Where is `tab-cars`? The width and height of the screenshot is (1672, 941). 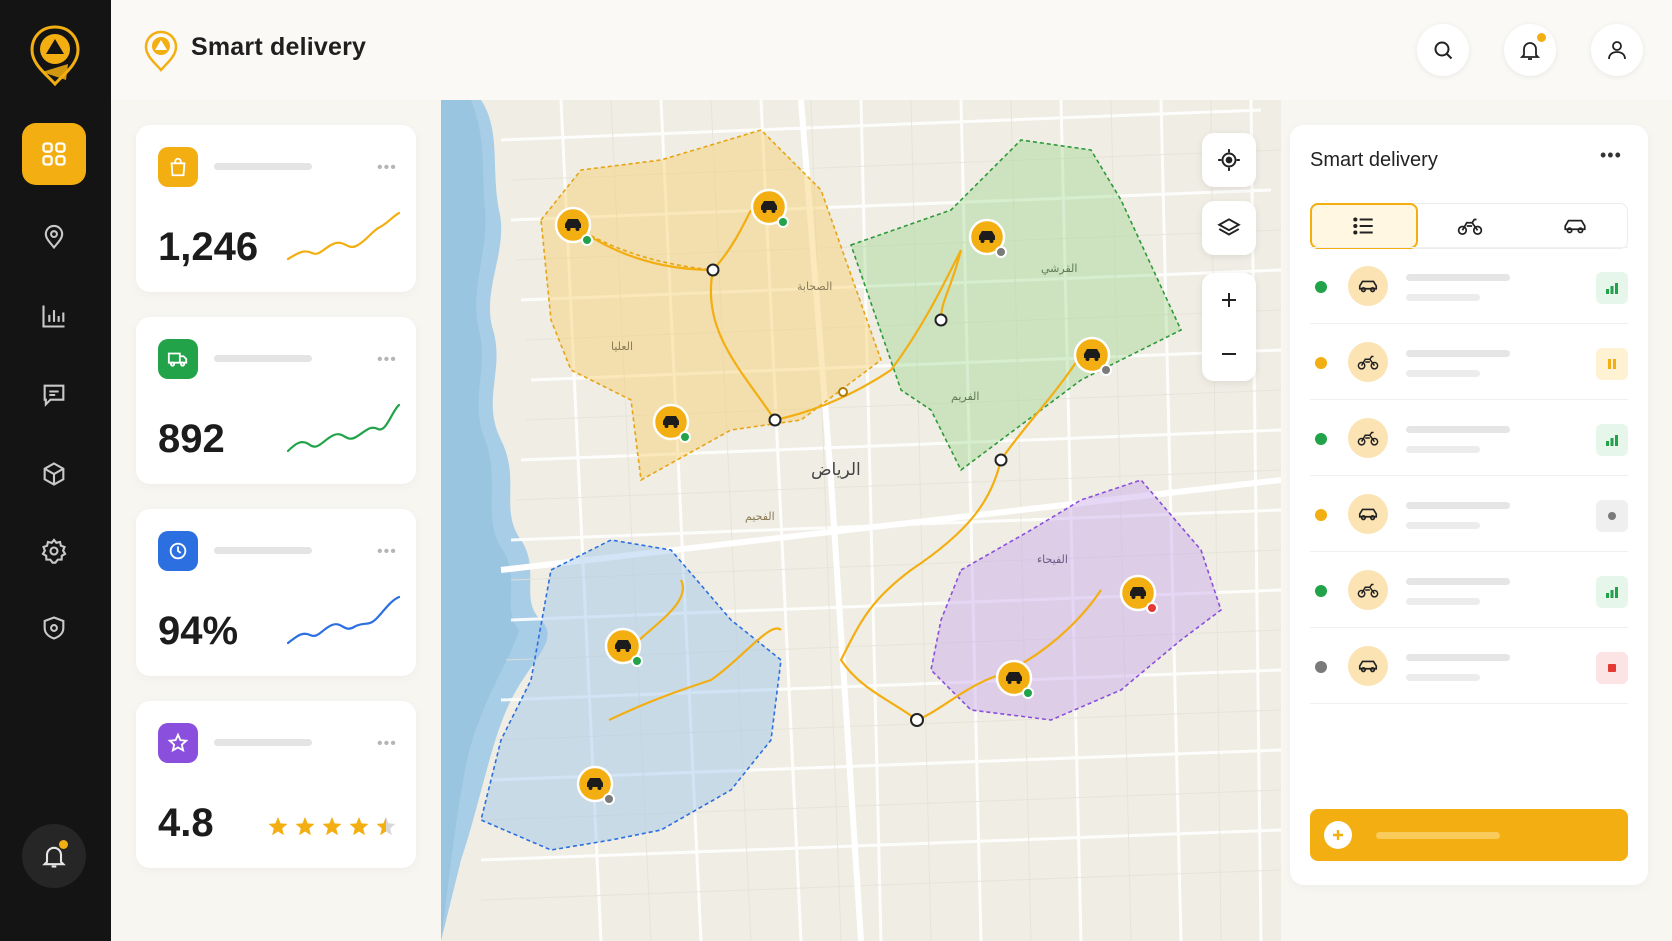 tab-cars is located at coordinates (1575, 226).